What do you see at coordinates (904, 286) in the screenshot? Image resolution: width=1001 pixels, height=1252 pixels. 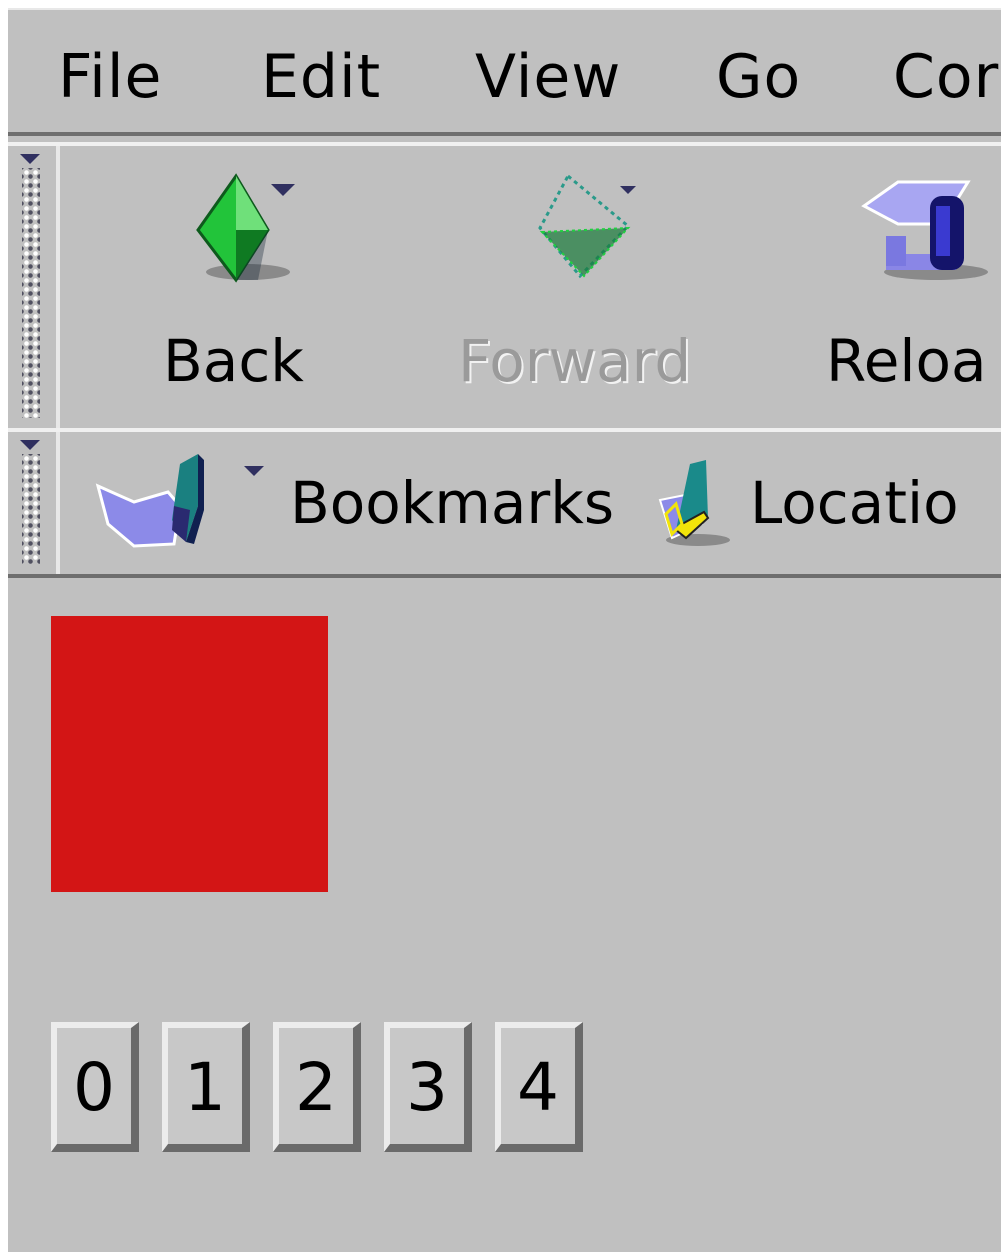 I see `reload-button: Reloa` at bounding box center [904, 286].